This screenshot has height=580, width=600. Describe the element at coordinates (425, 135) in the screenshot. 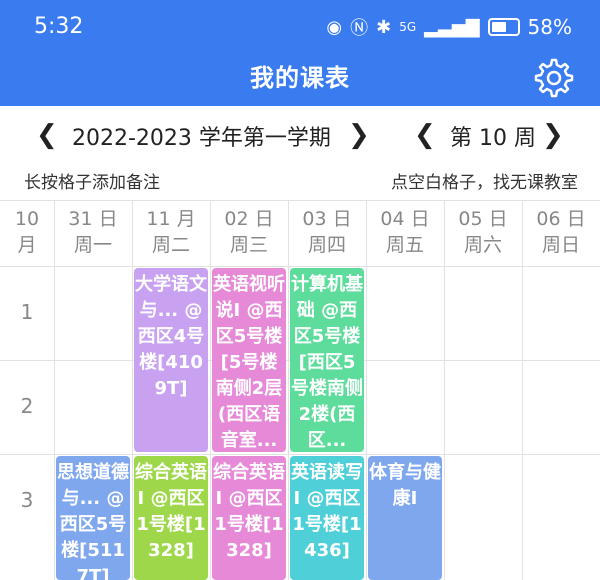

I see `prev-week-chevron-icon: ❮` at that location.